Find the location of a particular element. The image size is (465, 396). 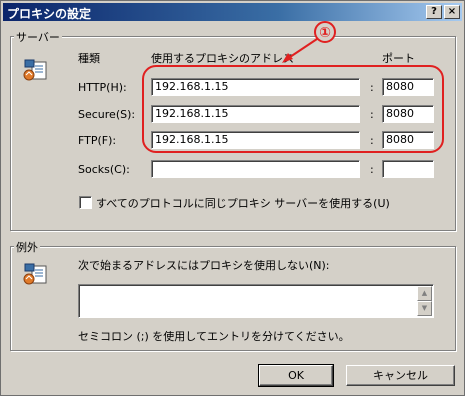

socks-label: Socks(C): is located at coordinates (104, 169).